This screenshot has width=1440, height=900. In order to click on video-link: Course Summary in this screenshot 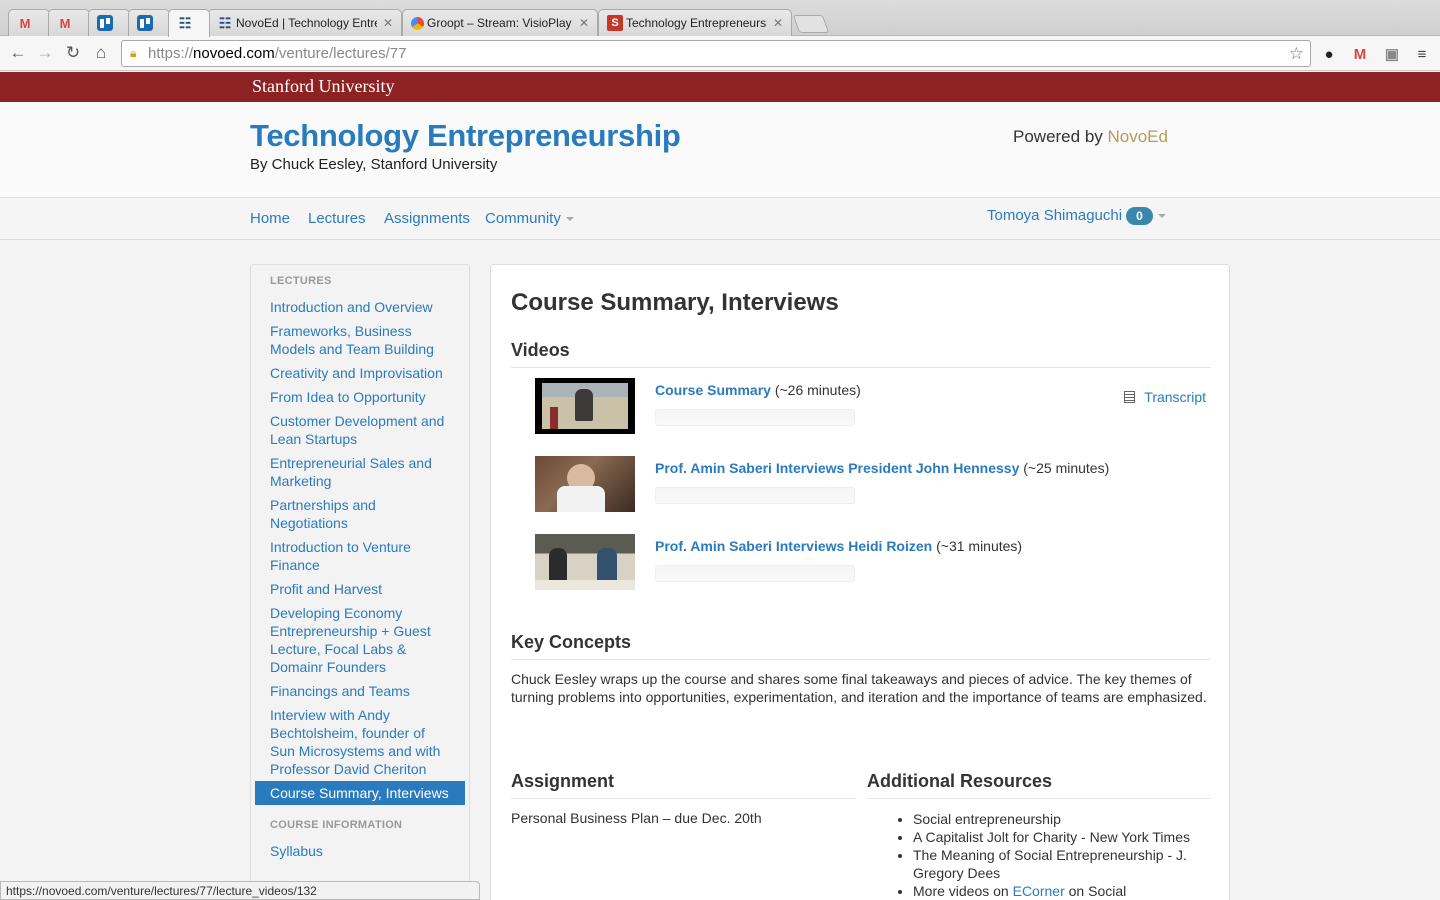, I will do `click(713, 390)`.